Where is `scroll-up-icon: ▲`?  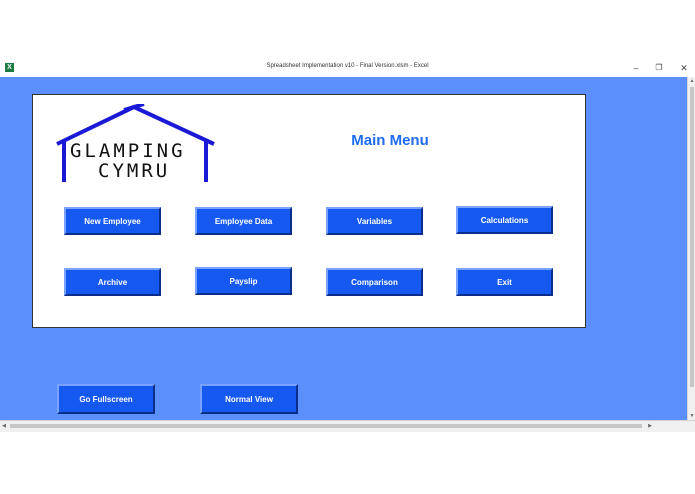
scroll-up-icon: ▲ is located at coordinates (691, 81).